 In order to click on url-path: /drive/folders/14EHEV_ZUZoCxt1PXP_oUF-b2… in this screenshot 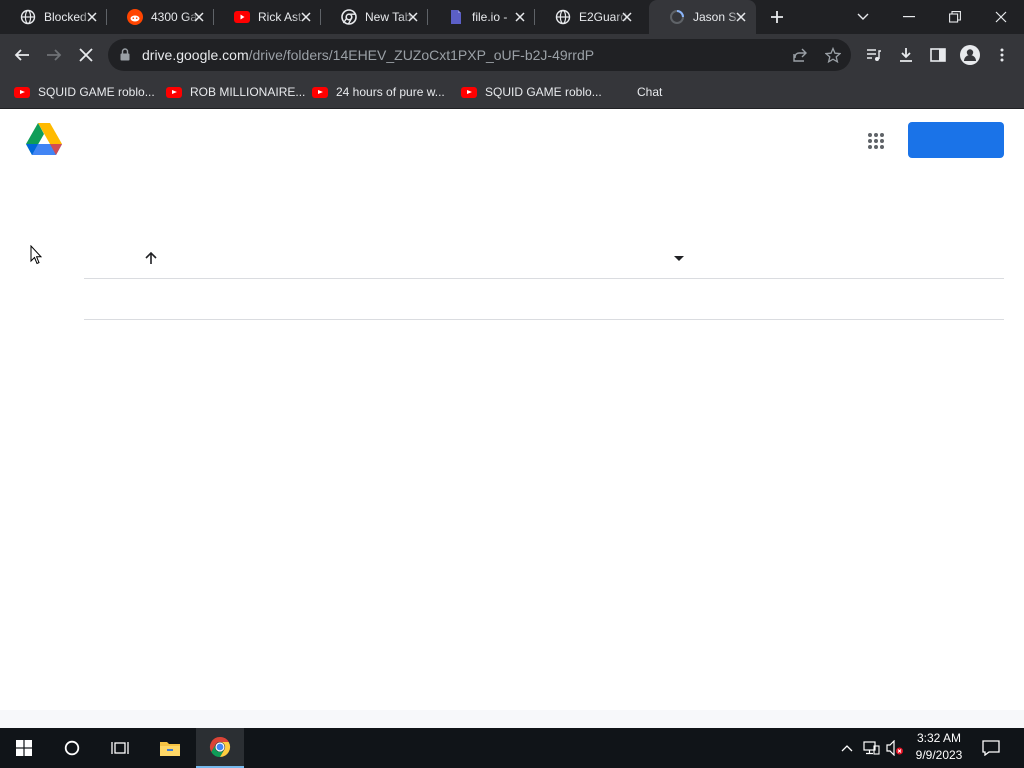, I will do `click(421, 55)`.